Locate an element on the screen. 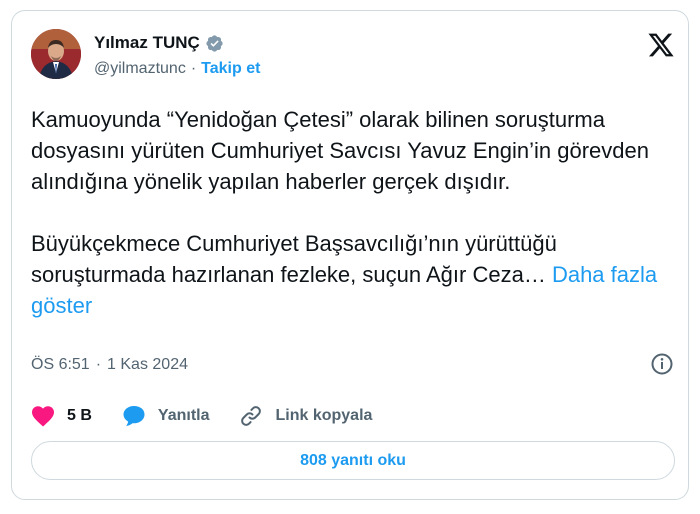 The image size is (700, 514). handle-row: @yilmaztunc · Takip et is located at coordinates (177, 69).